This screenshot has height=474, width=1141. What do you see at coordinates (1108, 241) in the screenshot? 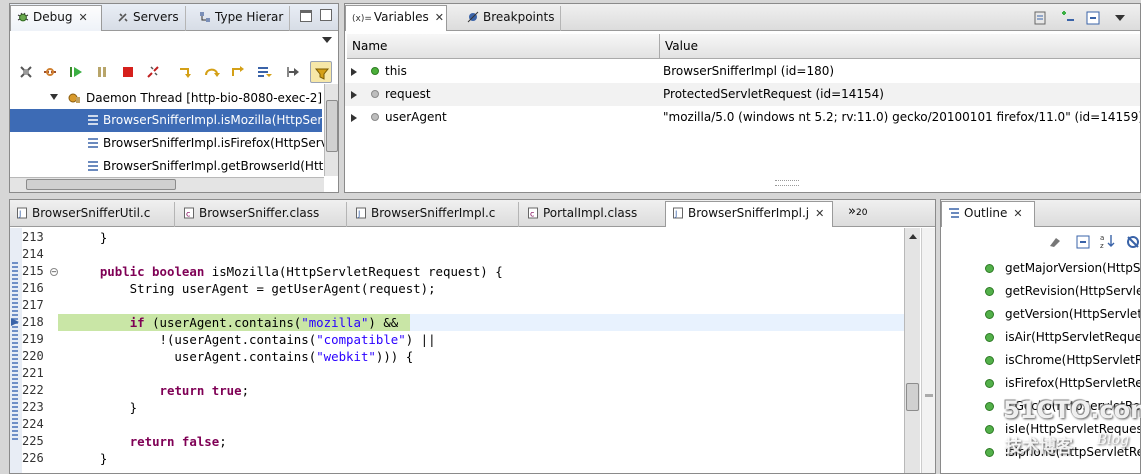
I see `sort-icon: az` at bounding box center [1108, 241].